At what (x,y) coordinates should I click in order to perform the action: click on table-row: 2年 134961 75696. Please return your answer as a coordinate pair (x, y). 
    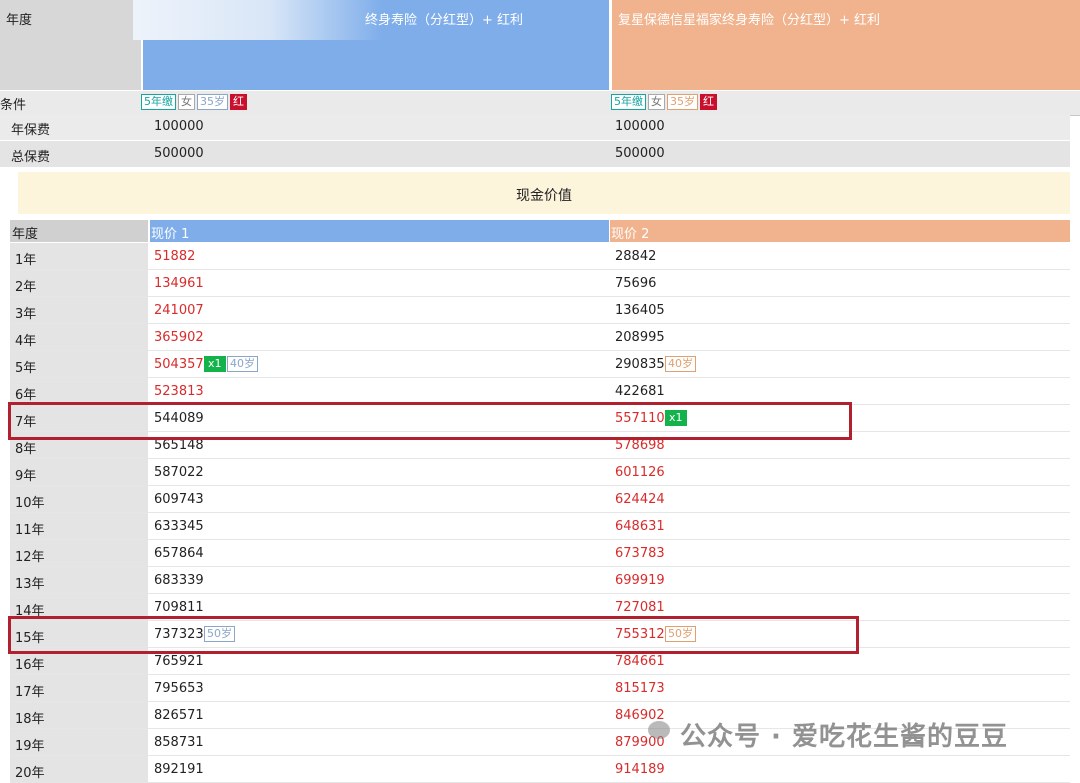
    Looking at the image, I should click on (540, 283).